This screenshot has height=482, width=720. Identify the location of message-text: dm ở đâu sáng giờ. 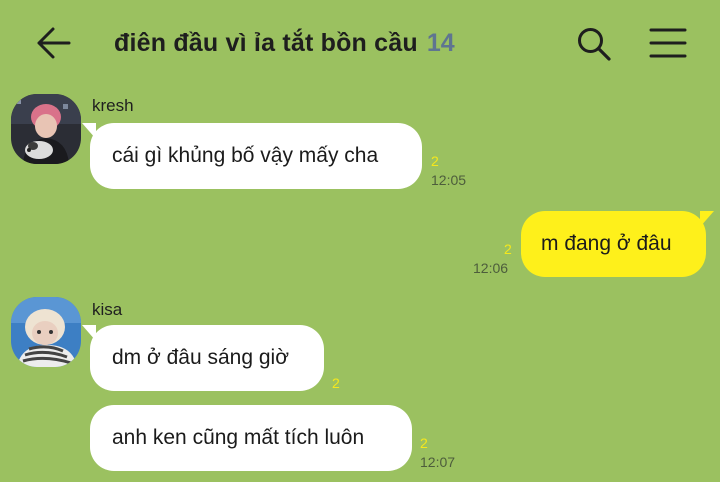
(200, 357).